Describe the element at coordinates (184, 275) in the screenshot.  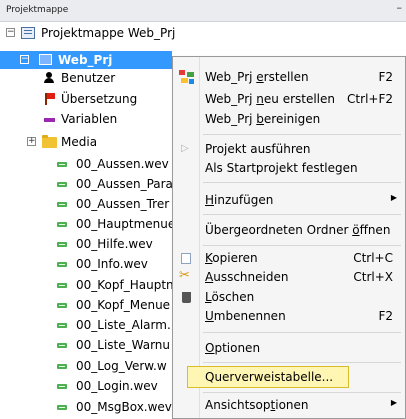
I see `scissors-icon: ✂` at that location.